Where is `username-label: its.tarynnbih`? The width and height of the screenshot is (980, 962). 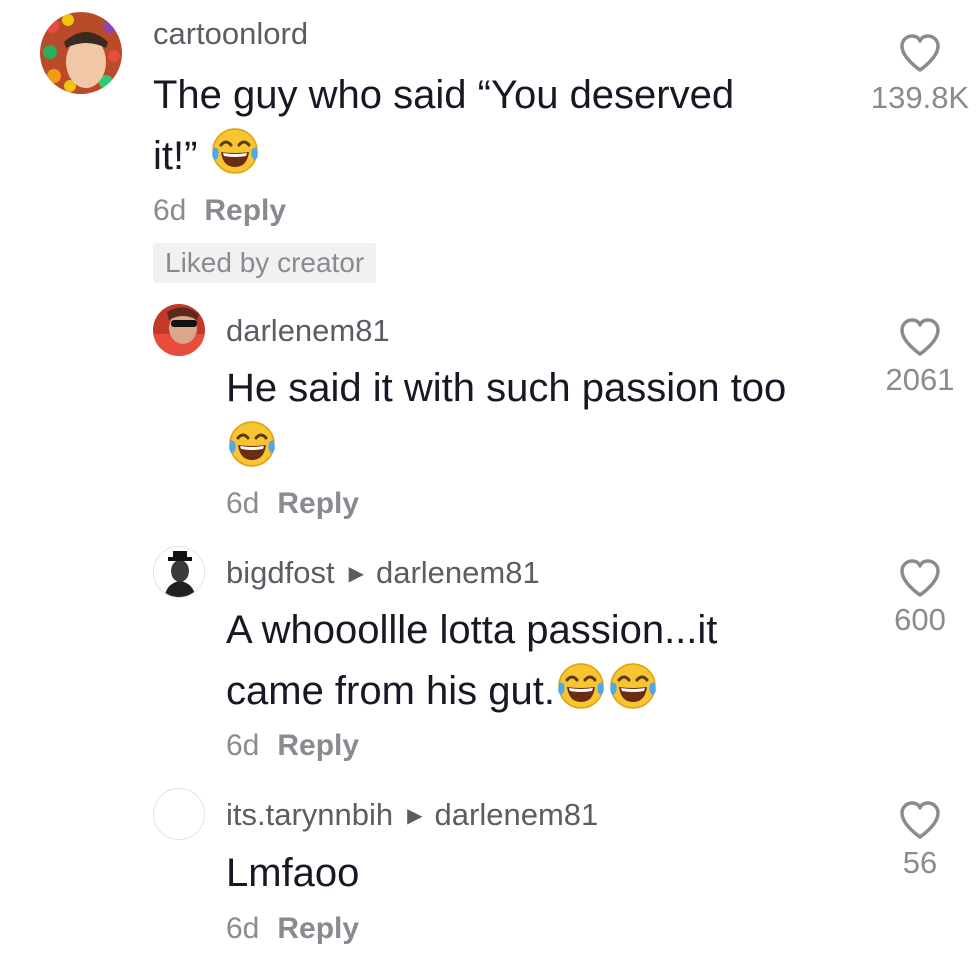 username-label: its.tarynnbih is located at coordinates (309, 815).